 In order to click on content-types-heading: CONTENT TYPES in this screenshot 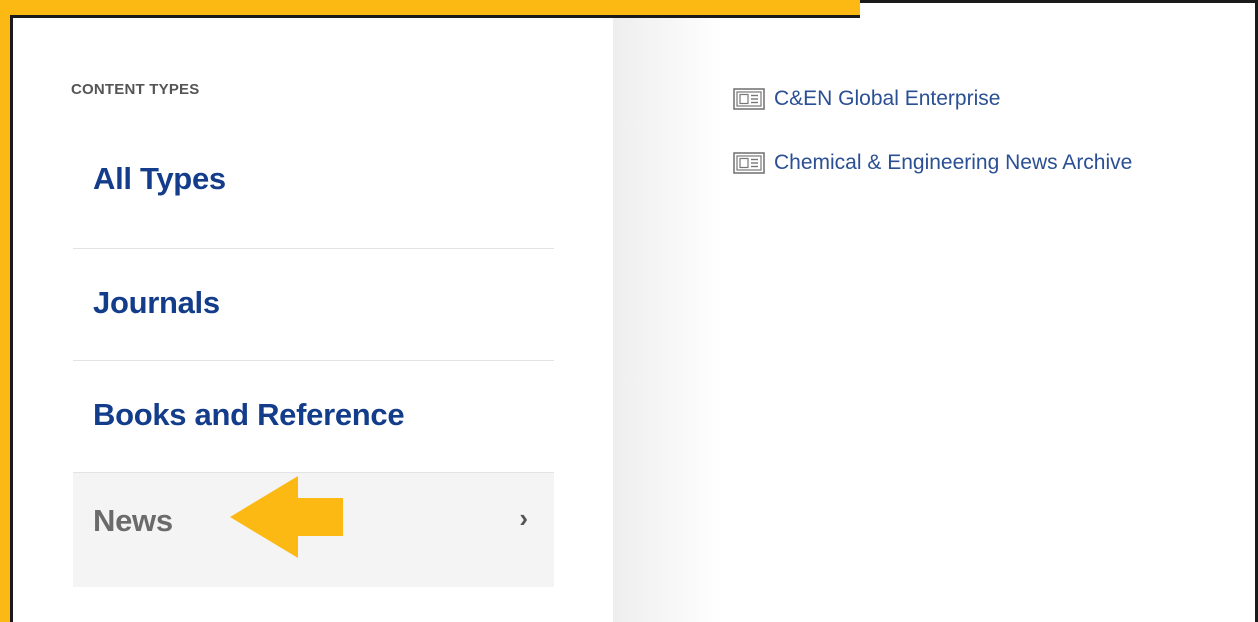, I will do `click(135, 89)`.